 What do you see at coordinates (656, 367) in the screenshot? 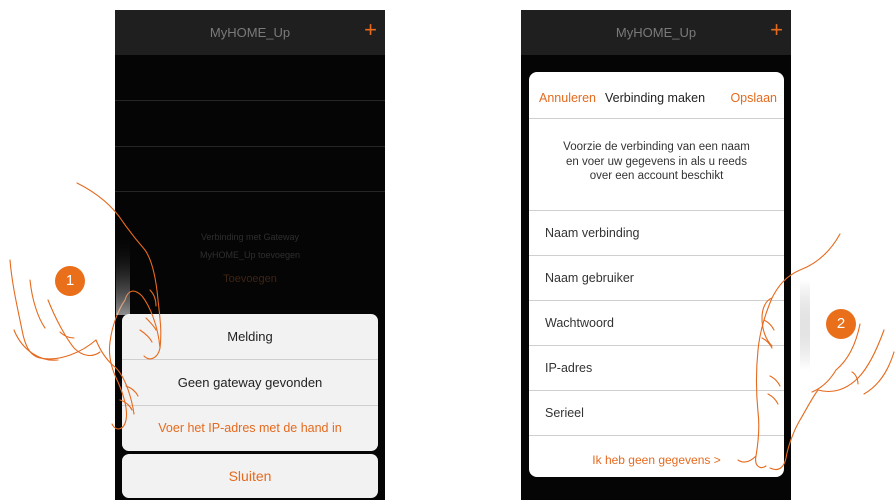
I see `ip-address-field: IP-adres` at bounding box center [656, 367].